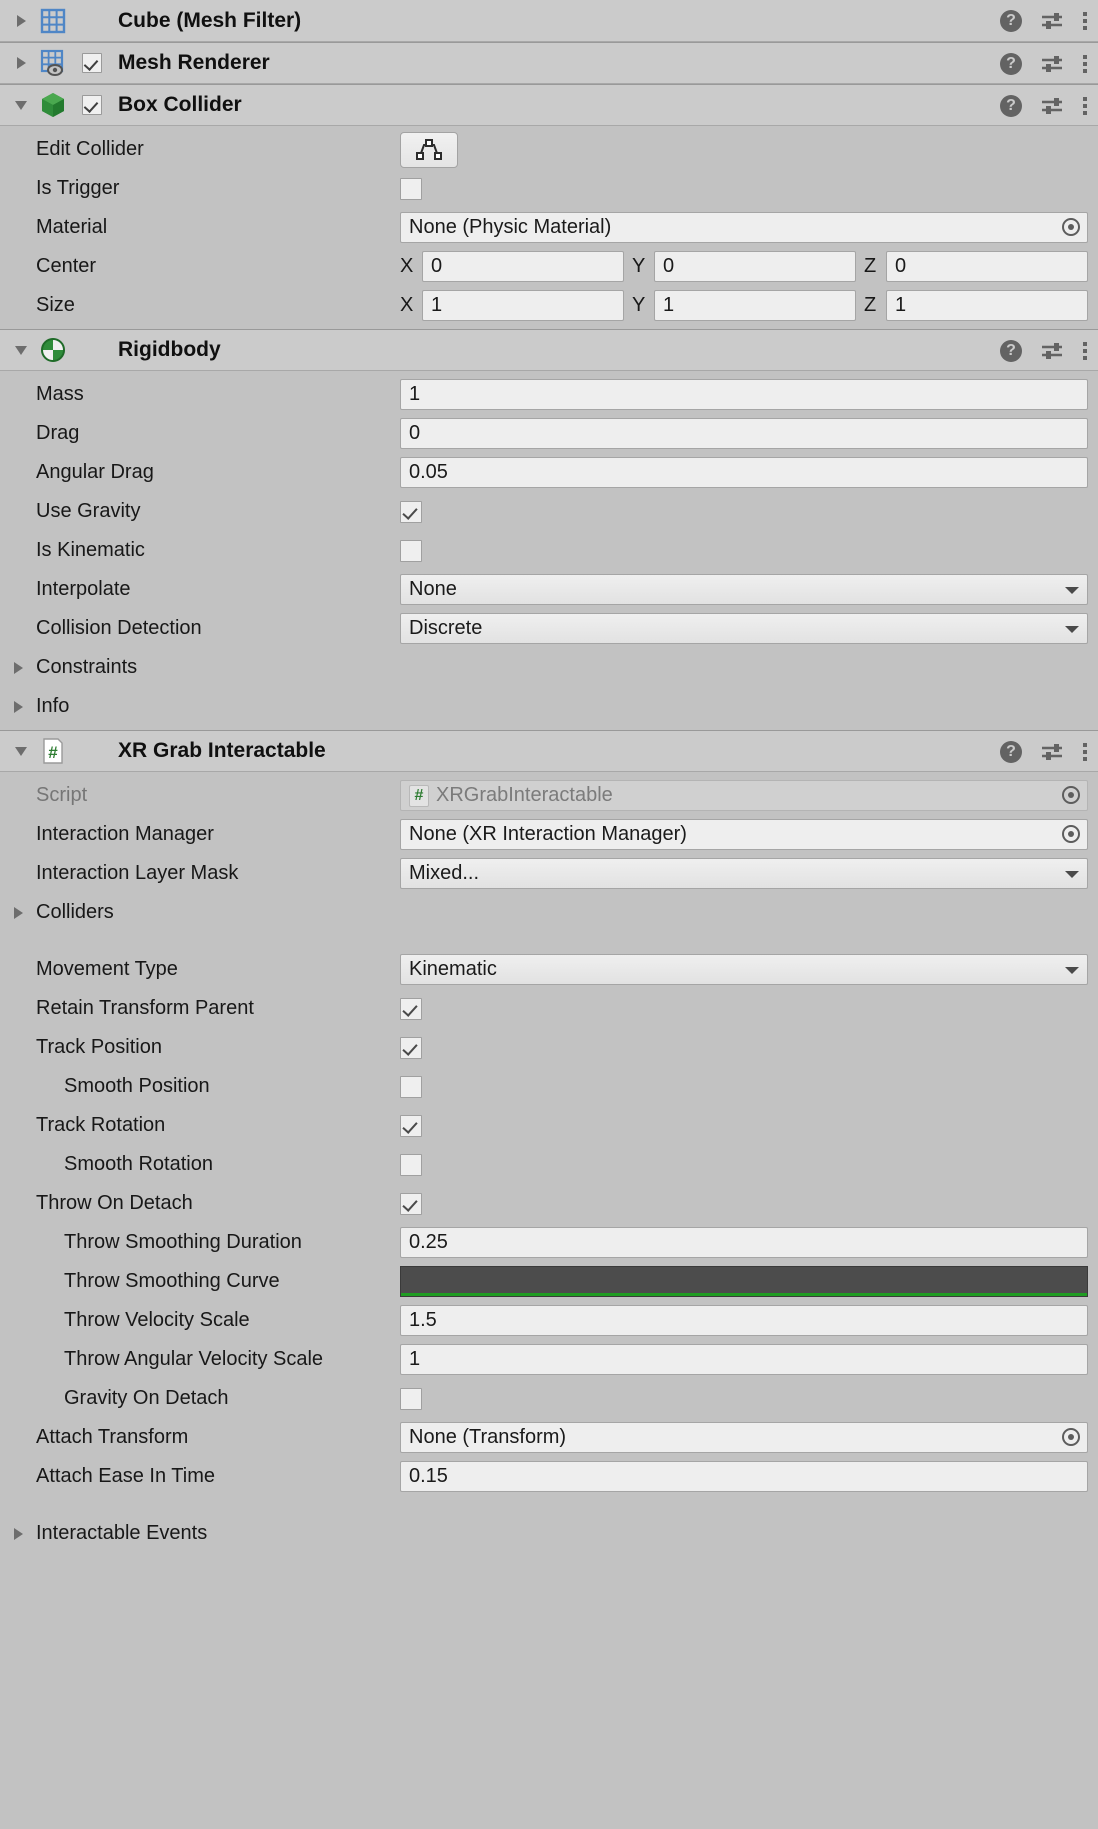 The image size is (1098, 1829). What do you see at coordinates (744, 227) in the screenshot?
I see `material-object-field: None (Physic Material)` at bounding box center [744, 227].